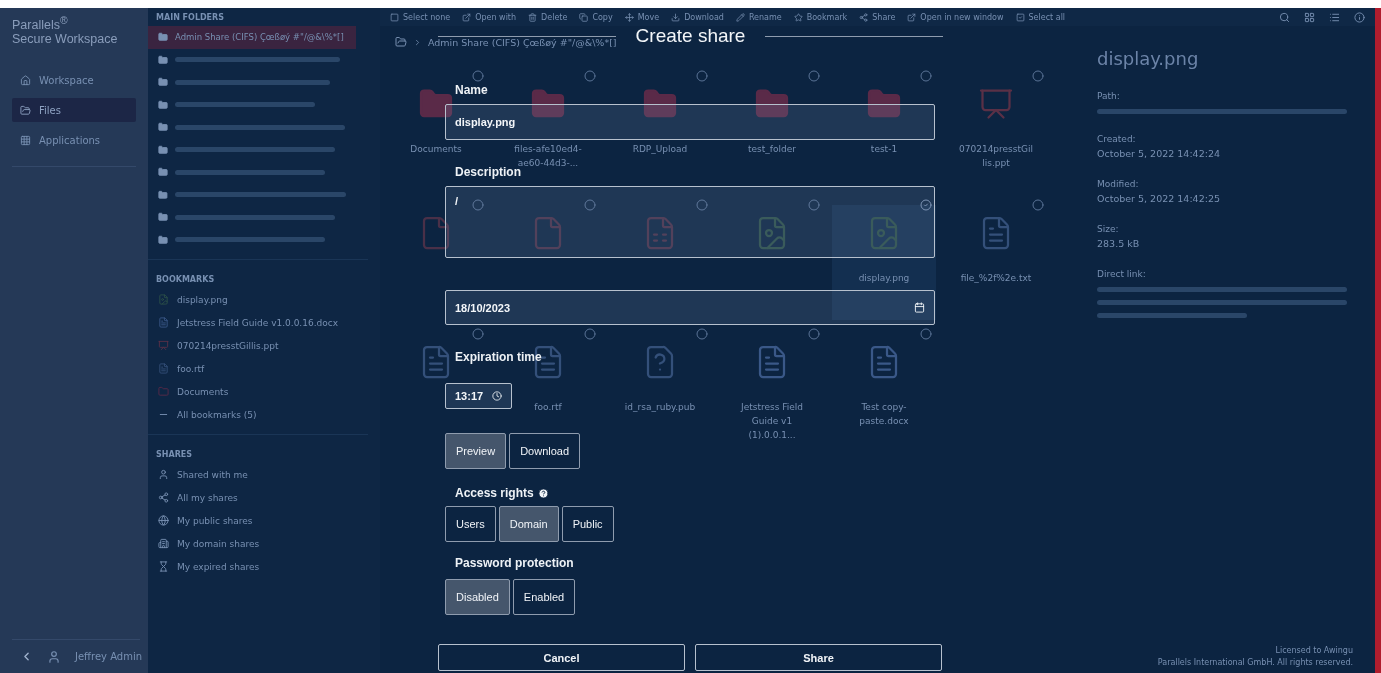  I want to click on mode-toggle: Preview, so click(476, 451).